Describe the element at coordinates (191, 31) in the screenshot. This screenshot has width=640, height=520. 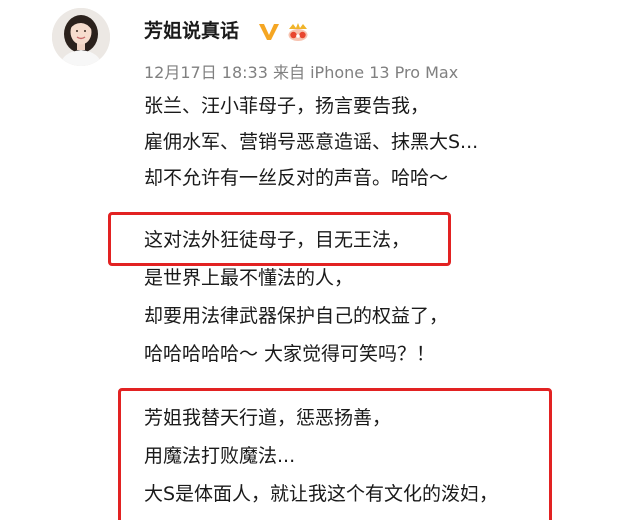
I see `username: 芳姐说真话` at that location.